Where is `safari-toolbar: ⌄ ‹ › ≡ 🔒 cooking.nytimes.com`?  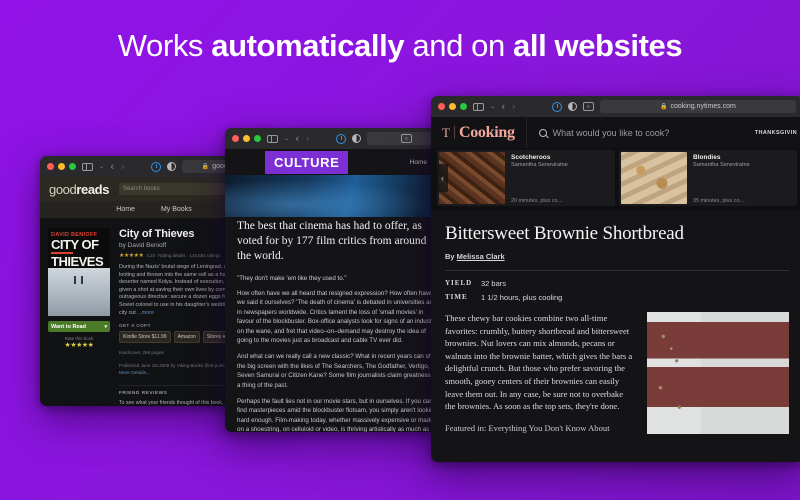
safari-toolbar: ⌄ ‹ › ≡ 🔒 cooking.nytimes.com is located at coordinates (615, 106).